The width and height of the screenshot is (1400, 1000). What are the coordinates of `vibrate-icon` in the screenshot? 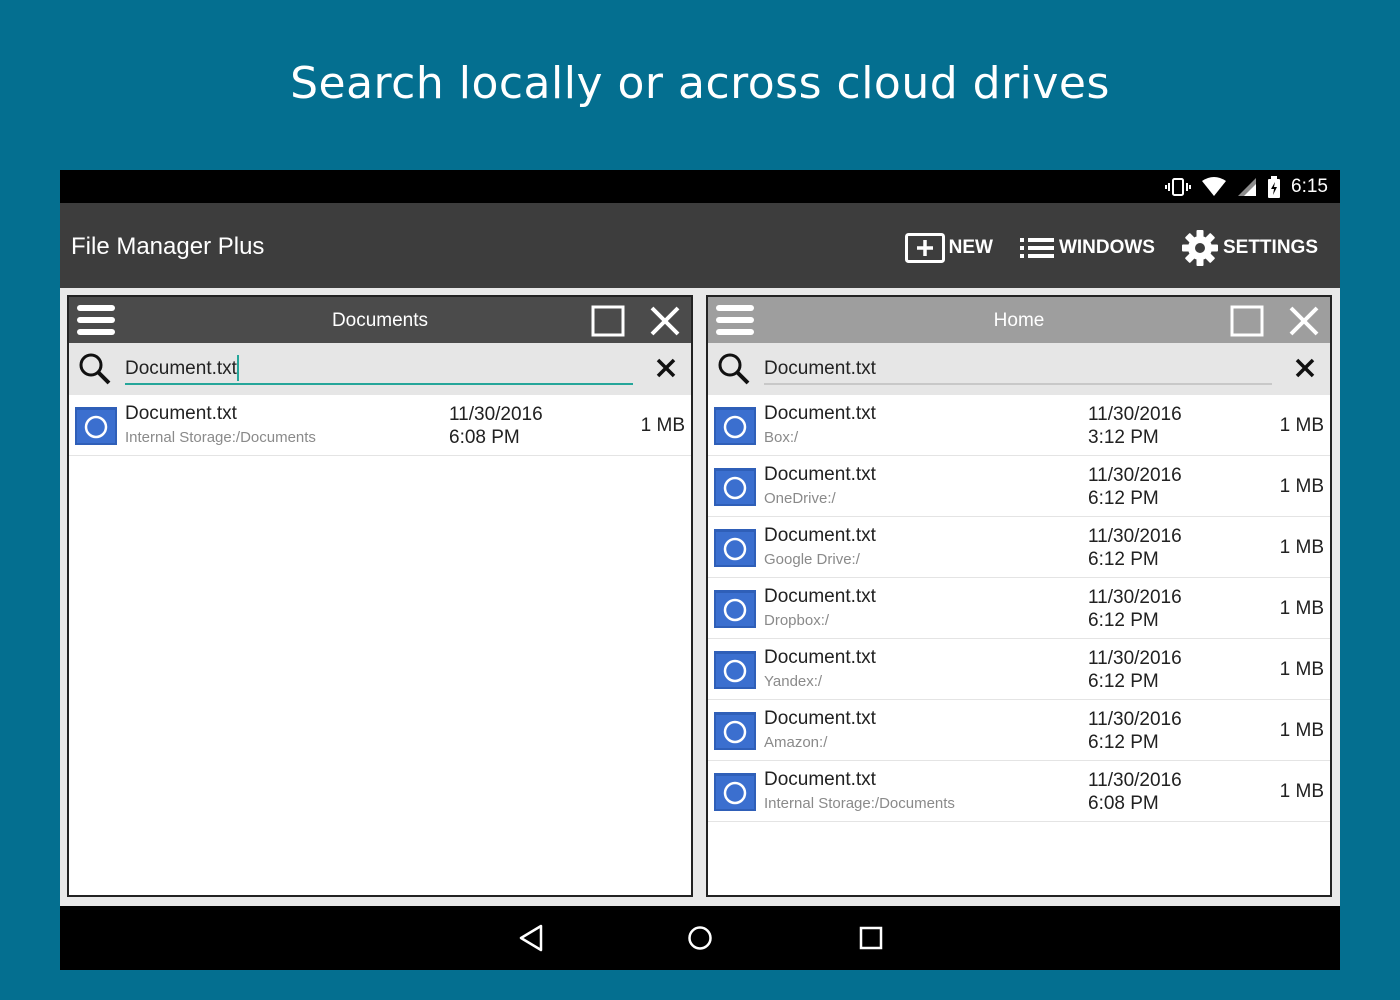 It's located at (1178, 186).